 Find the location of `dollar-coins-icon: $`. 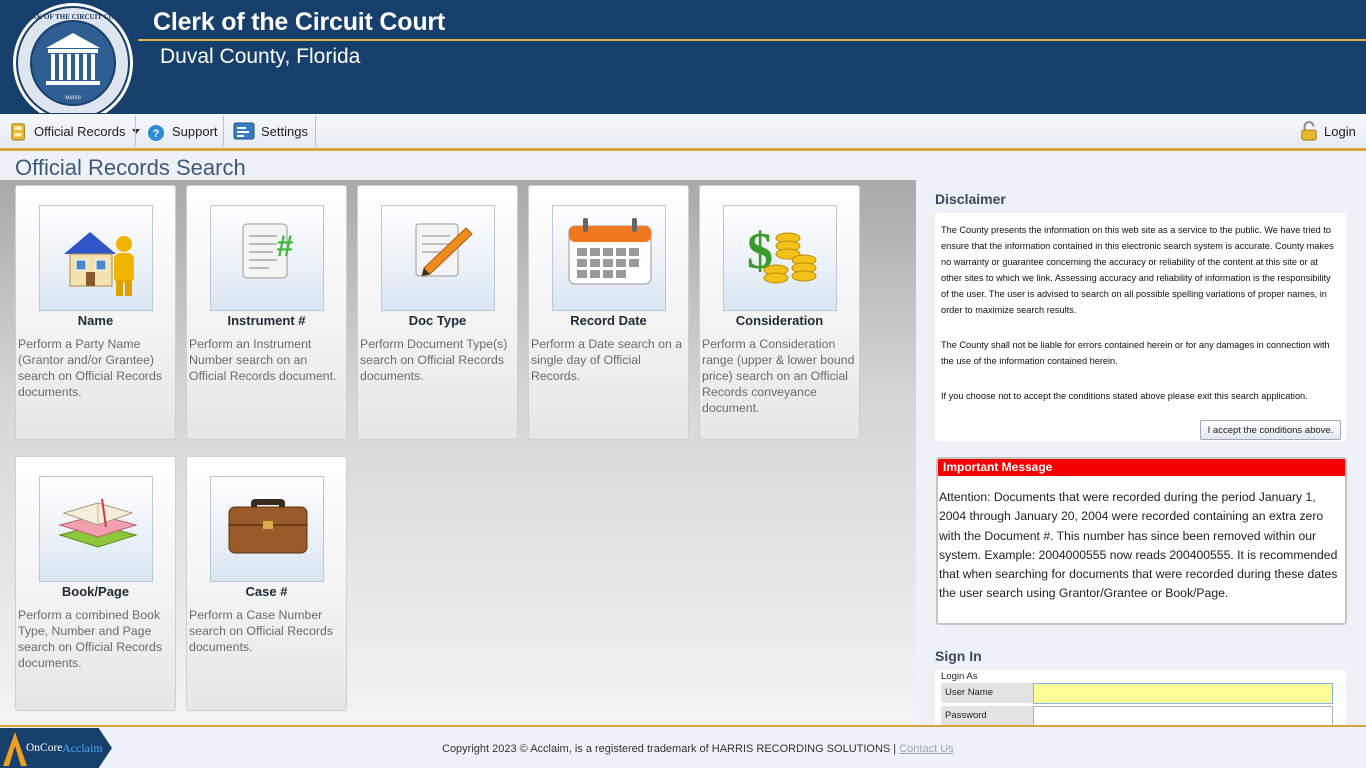

dollar-coins-icon: $ is located at coordinates (780, 258).